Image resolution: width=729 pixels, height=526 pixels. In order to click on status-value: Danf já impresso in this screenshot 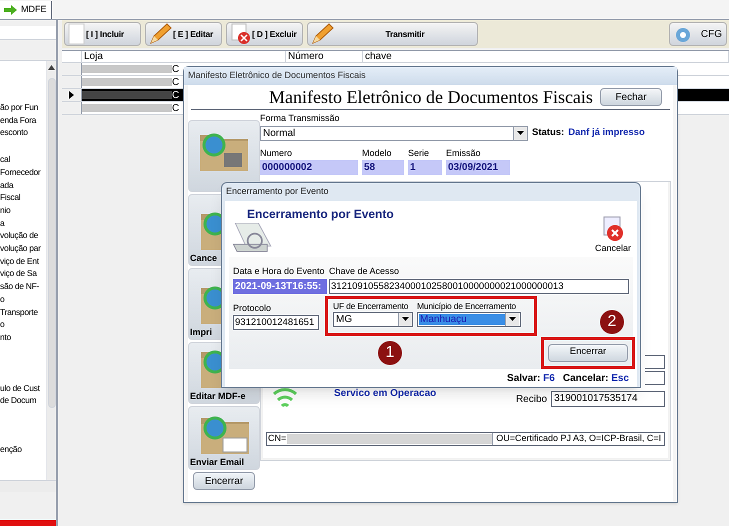, I will do `click(606, 133)`.